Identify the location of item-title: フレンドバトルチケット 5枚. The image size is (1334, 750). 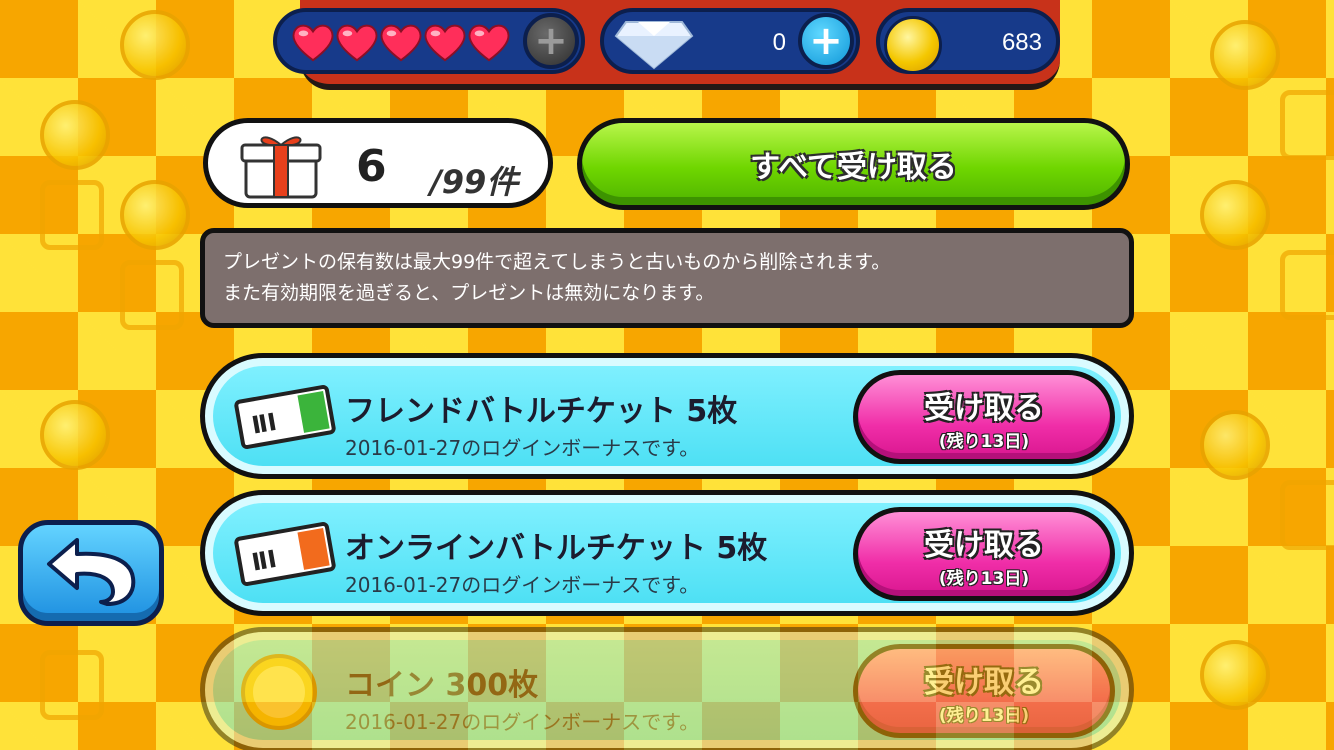
(541, 411).